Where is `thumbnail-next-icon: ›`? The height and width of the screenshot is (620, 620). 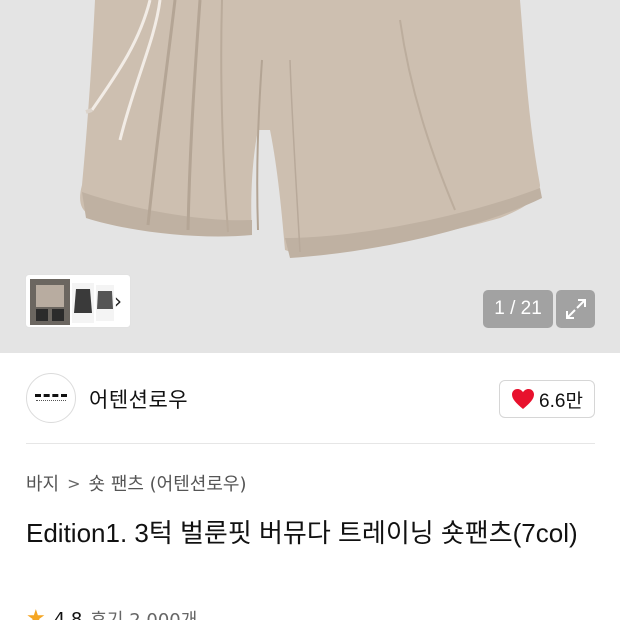 thumbnail-next-icon: › is located at coordinates (118, 301).